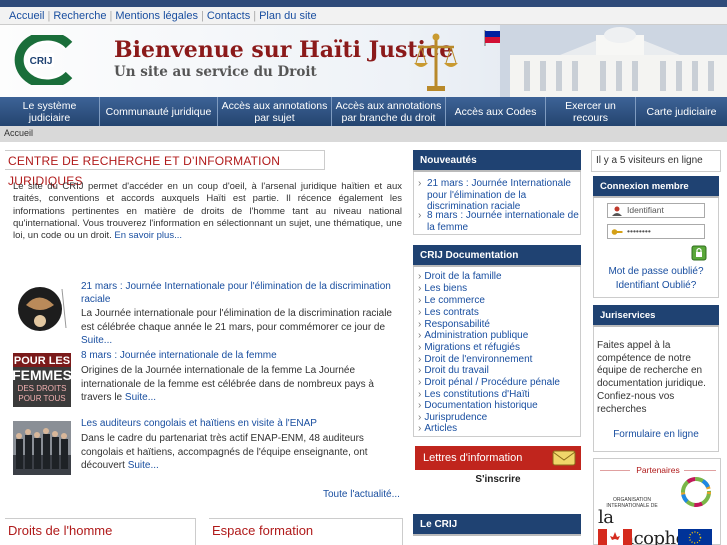  What do you see at coordinates (215, 72) in the screenshot?
I see `site-subtitle: Un site au service du Droit` at bounding box center [215, 72].